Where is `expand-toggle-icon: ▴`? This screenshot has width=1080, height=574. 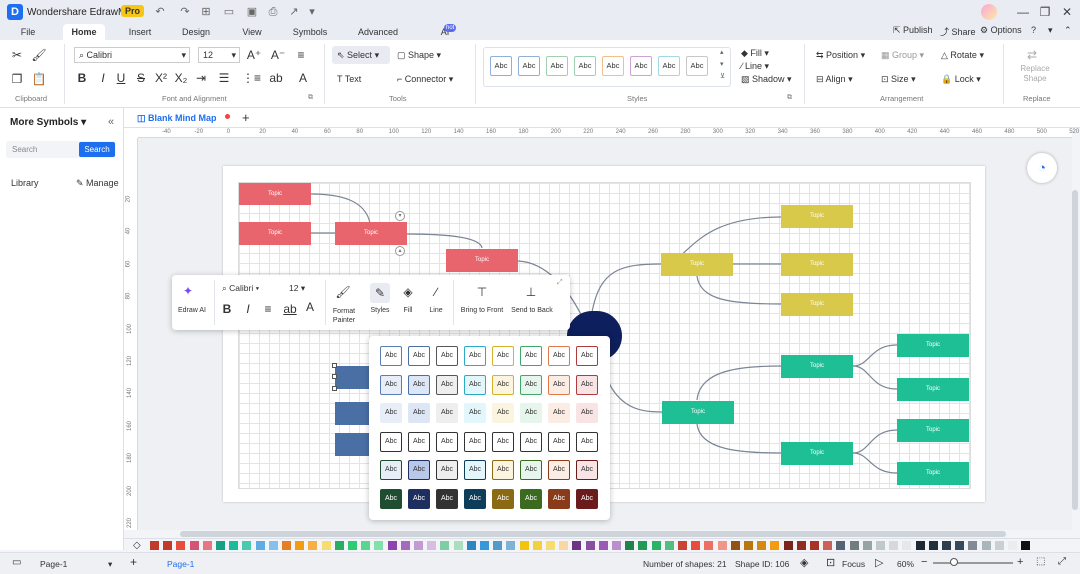 expand-toggle-icon: ▴ is located at coordinates (400, 251).